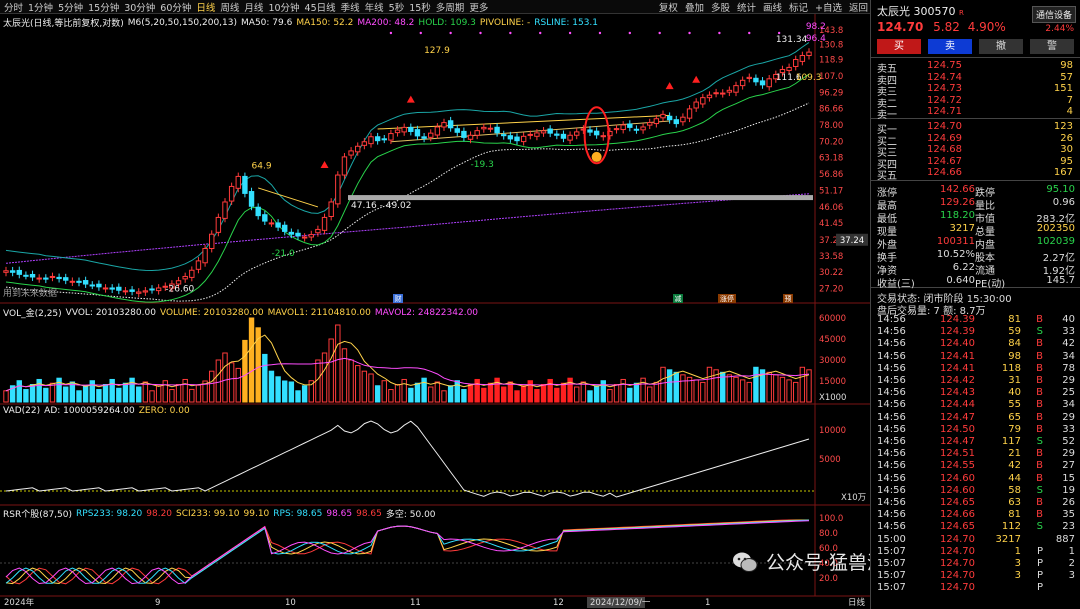 Image resolution: width=1080 pixels, height=609 pixels. What do you see at coordinates (1039, 563) in the screenshot?
I see `tick-side: P` at bounding box center [1039, 563].